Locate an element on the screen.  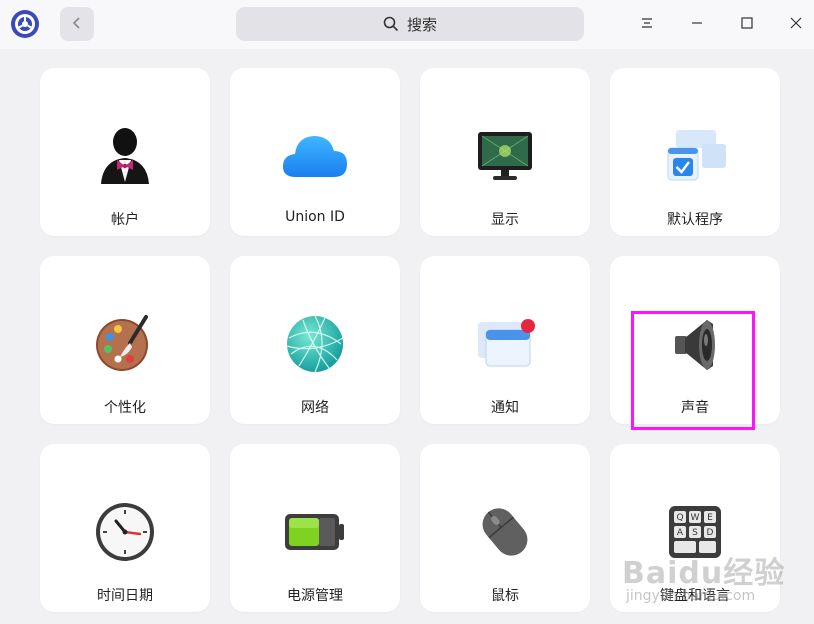
svg-text: D is located at coordinates (710, 533).